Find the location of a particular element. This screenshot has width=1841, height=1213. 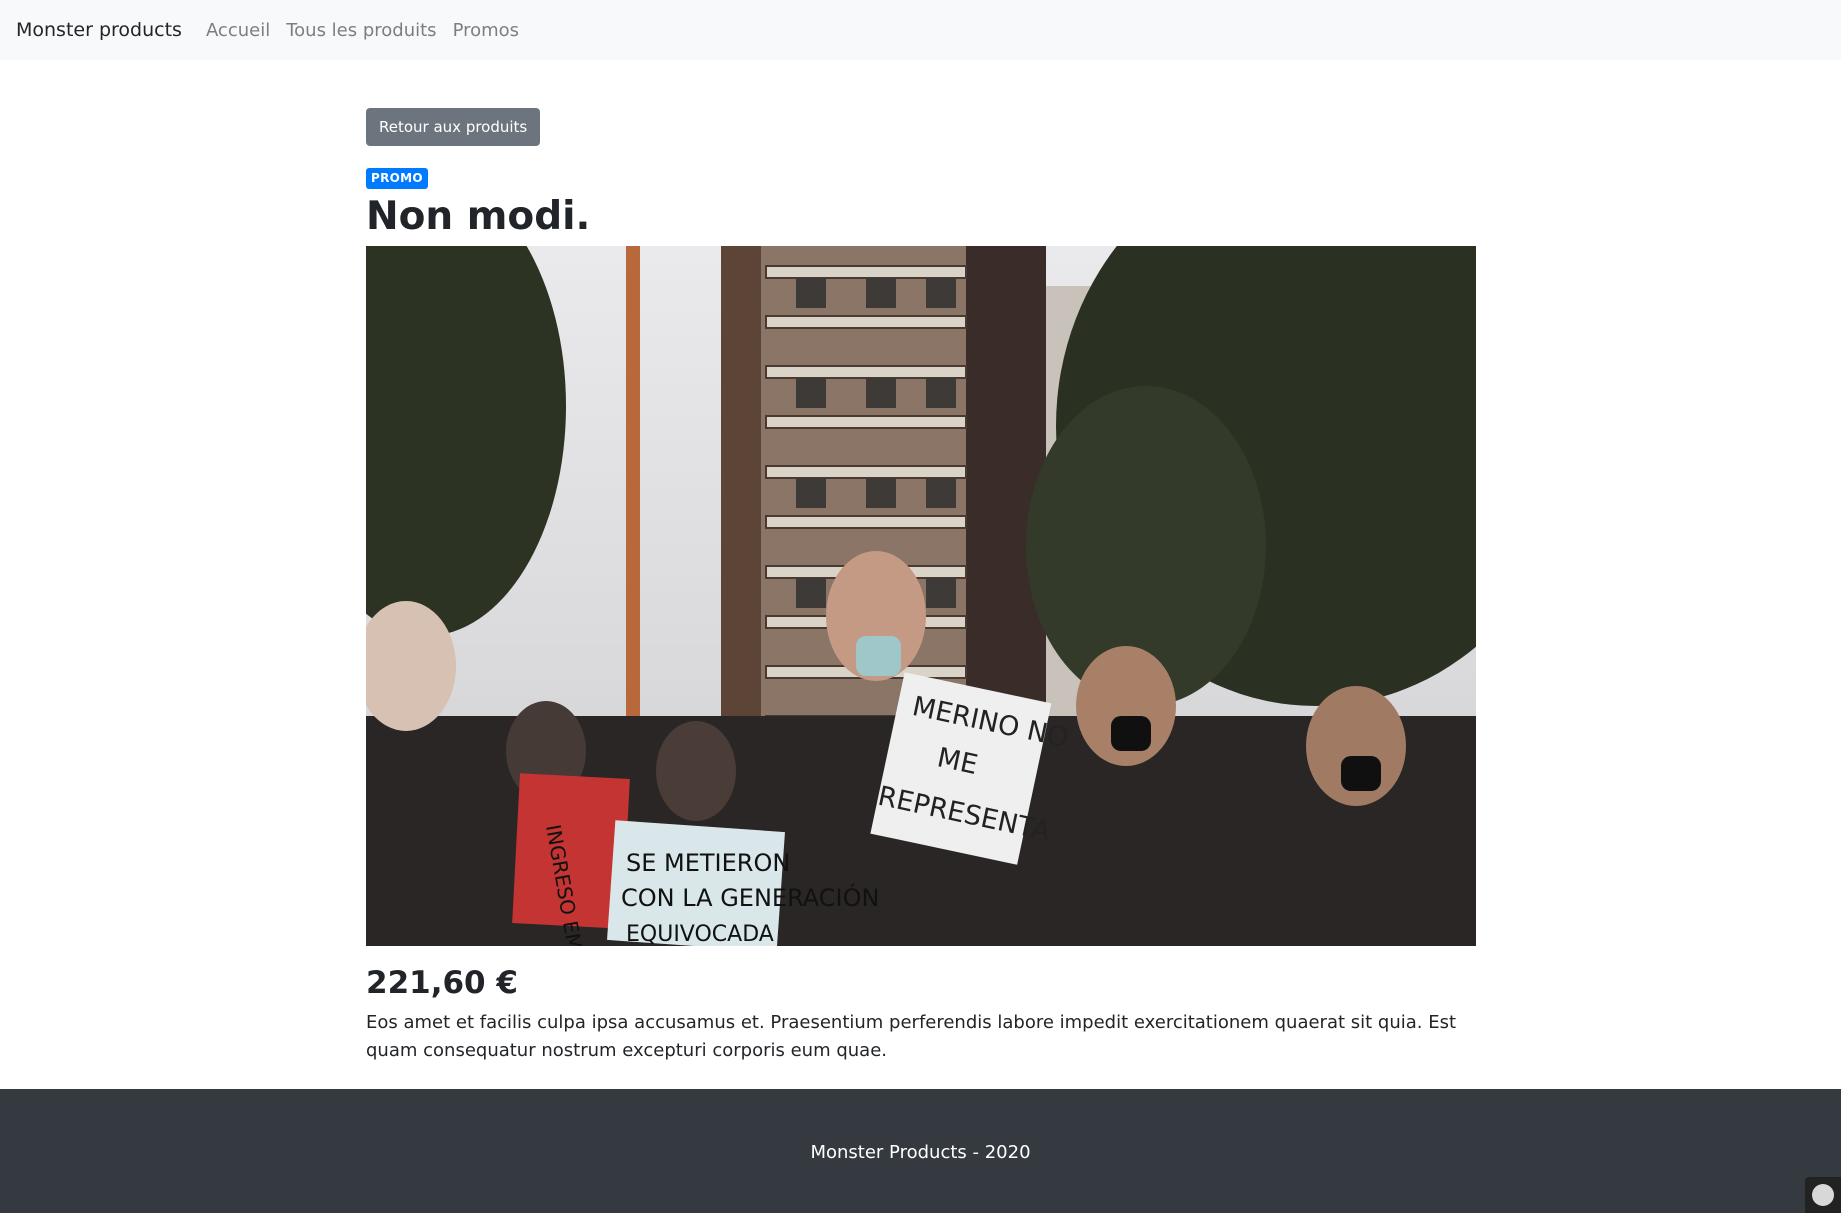

svg-text: SE METIERON is located at coordinates (708, 863).